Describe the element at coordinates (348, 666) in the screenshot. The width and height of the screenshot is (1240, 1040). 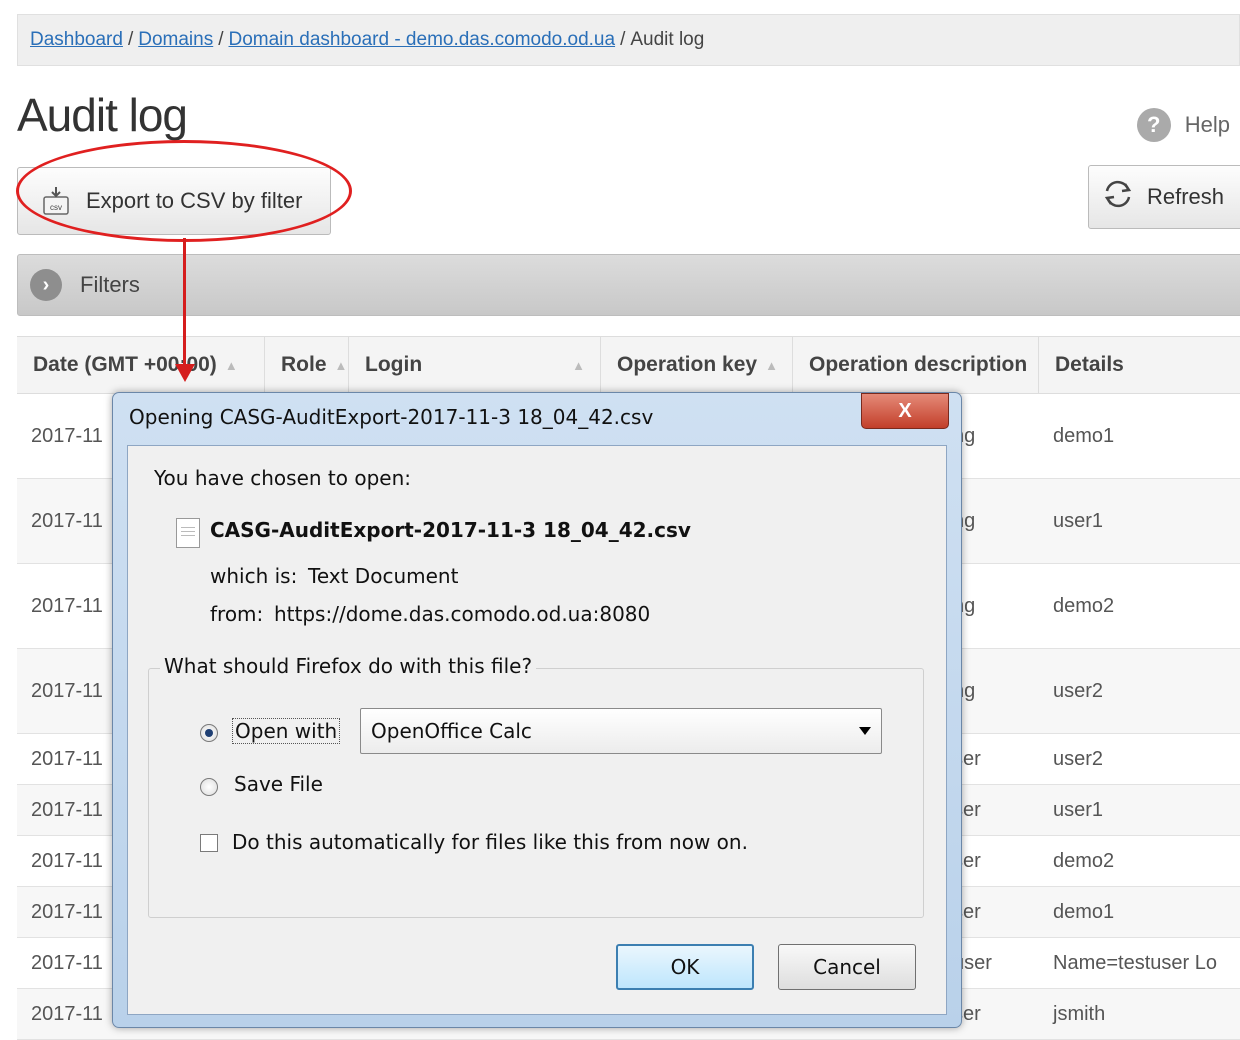
I see `action-question: What should Firefox do with this file?` at that location.